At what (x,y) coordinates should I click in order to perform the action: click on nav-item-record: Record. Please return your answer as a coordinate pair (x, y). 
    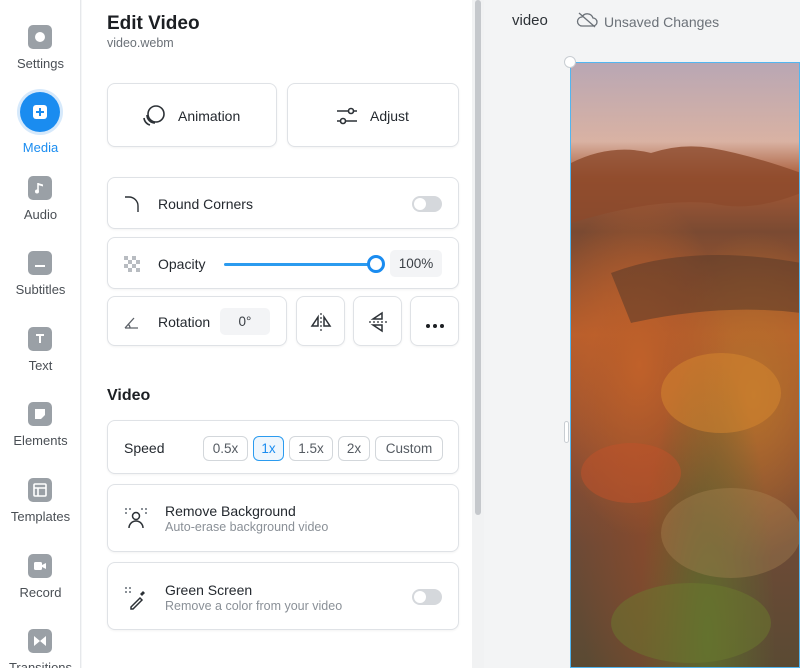
    Looking at the image, I should click on (40, 589).